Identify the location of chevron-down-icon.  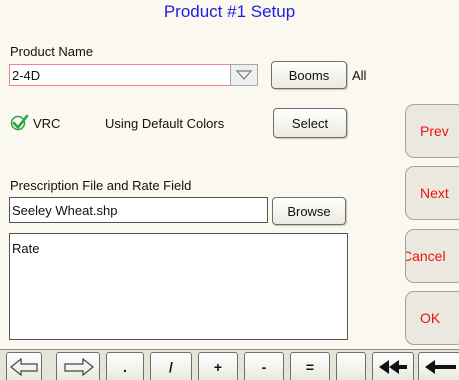
(244, 75).